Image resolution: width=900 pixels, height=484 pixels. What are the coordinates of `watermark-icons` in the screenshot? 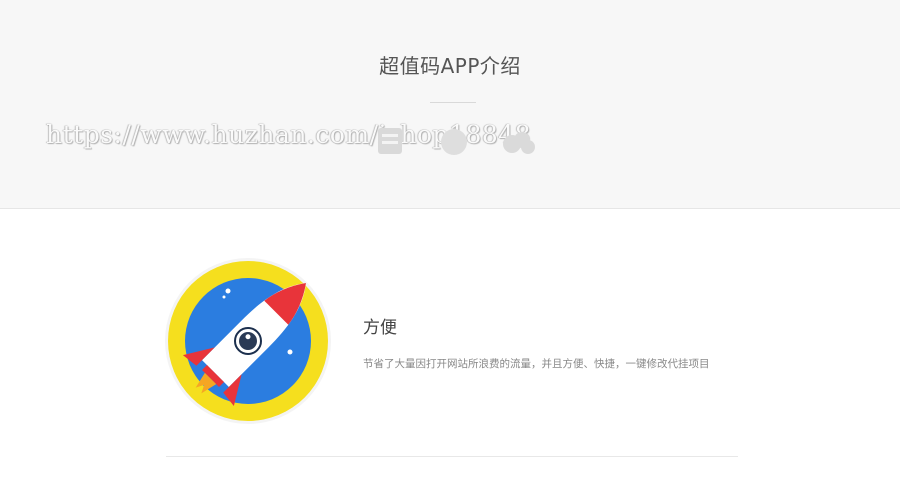 It's located at (456, 141).